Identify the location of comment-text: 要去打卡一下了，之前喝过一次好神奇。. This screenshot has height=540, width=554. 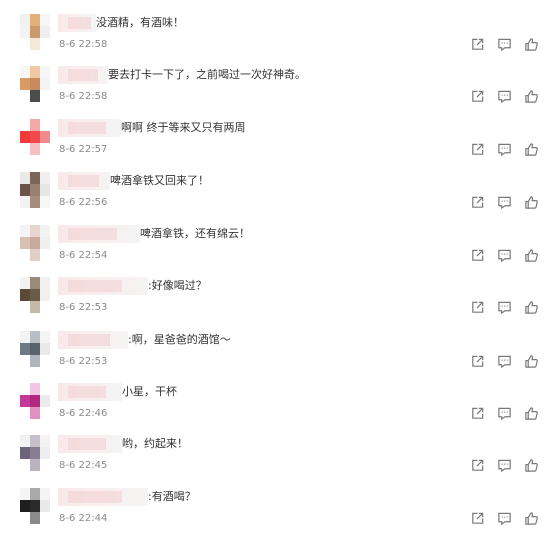
(207, 74).